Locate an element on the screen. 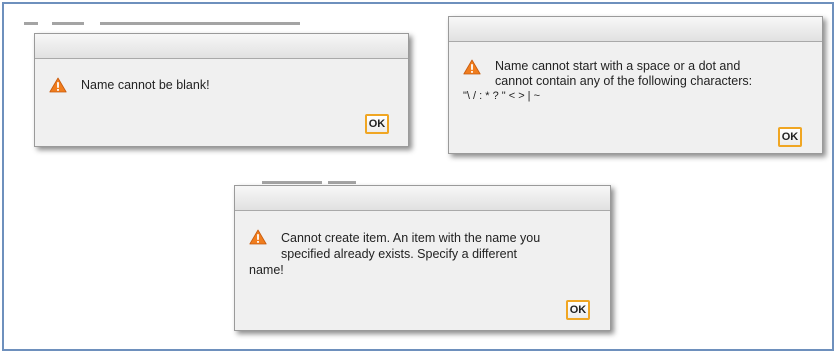 This screenshot has height=357, width=840. dialog-message: Name cannot be blank! is located at coordinates (145, 85).